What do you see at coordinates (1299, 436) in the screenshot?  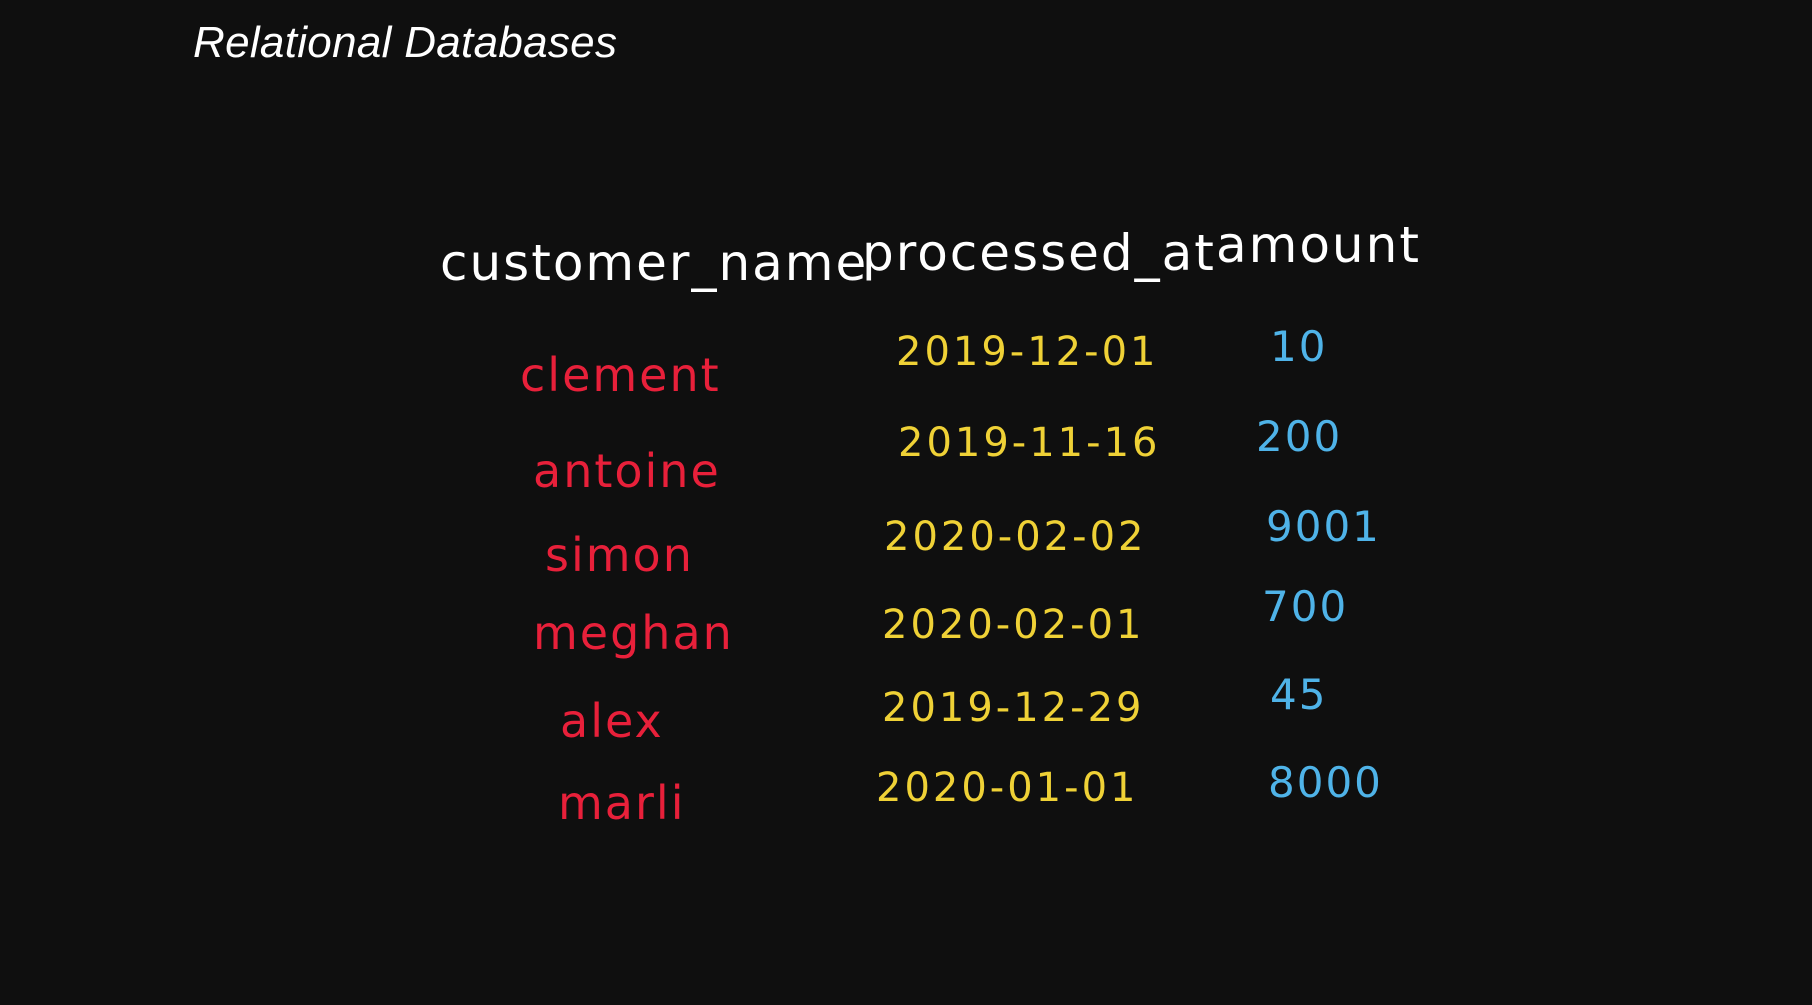 I see `cell-amount: 200` at bounding box center [1299, 436].